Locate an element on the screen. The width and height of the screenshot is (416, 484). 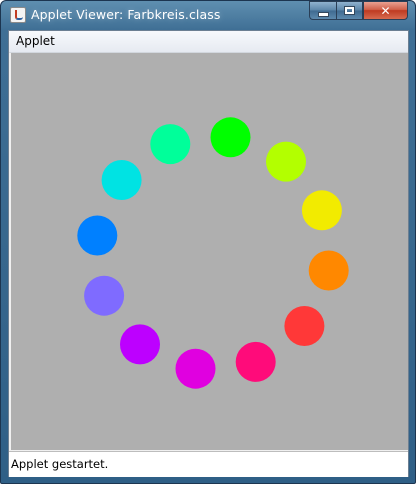
close-icon: ✕ is located at coordinates (385, 10).